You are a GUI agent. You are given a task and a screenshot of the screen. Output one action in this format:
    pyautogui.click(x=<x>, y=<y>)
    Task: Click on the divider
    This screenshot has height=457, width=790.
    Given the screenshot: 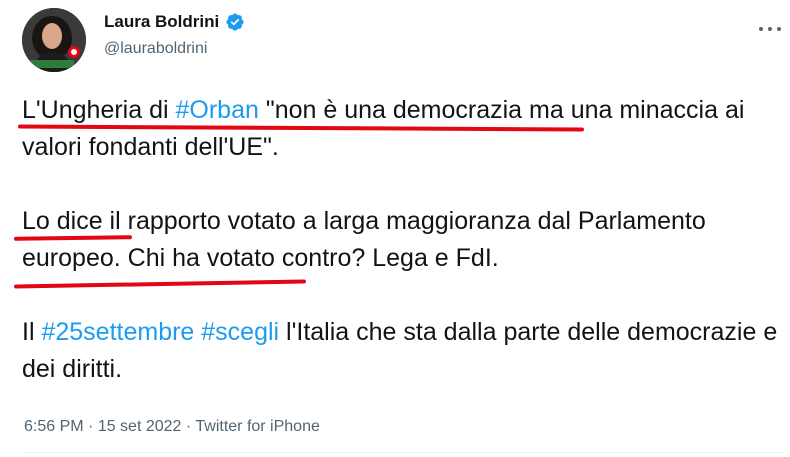 What is the action you would take?
    pyautogui.click(x=403, y=452)
    